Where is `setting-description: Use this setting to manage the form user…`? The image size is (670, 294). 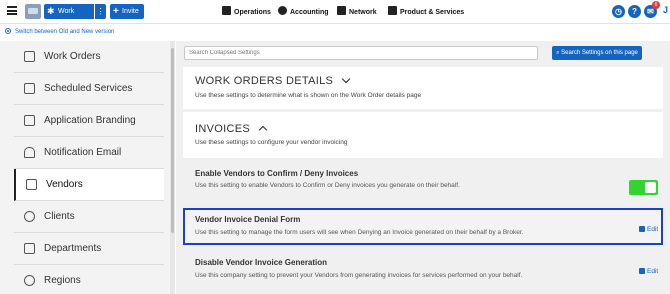 setting-description: Use this setting to manage the form user… is located at coordinates (359, 232).